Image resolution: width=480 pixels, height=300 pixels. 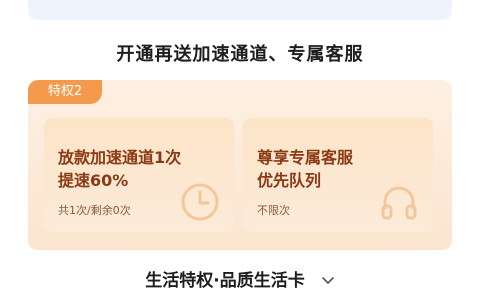 What do you see at coordinates (65, 92) in the screenshot?
I see `perk-tag: 特权2` at bounding box center [65, 92].